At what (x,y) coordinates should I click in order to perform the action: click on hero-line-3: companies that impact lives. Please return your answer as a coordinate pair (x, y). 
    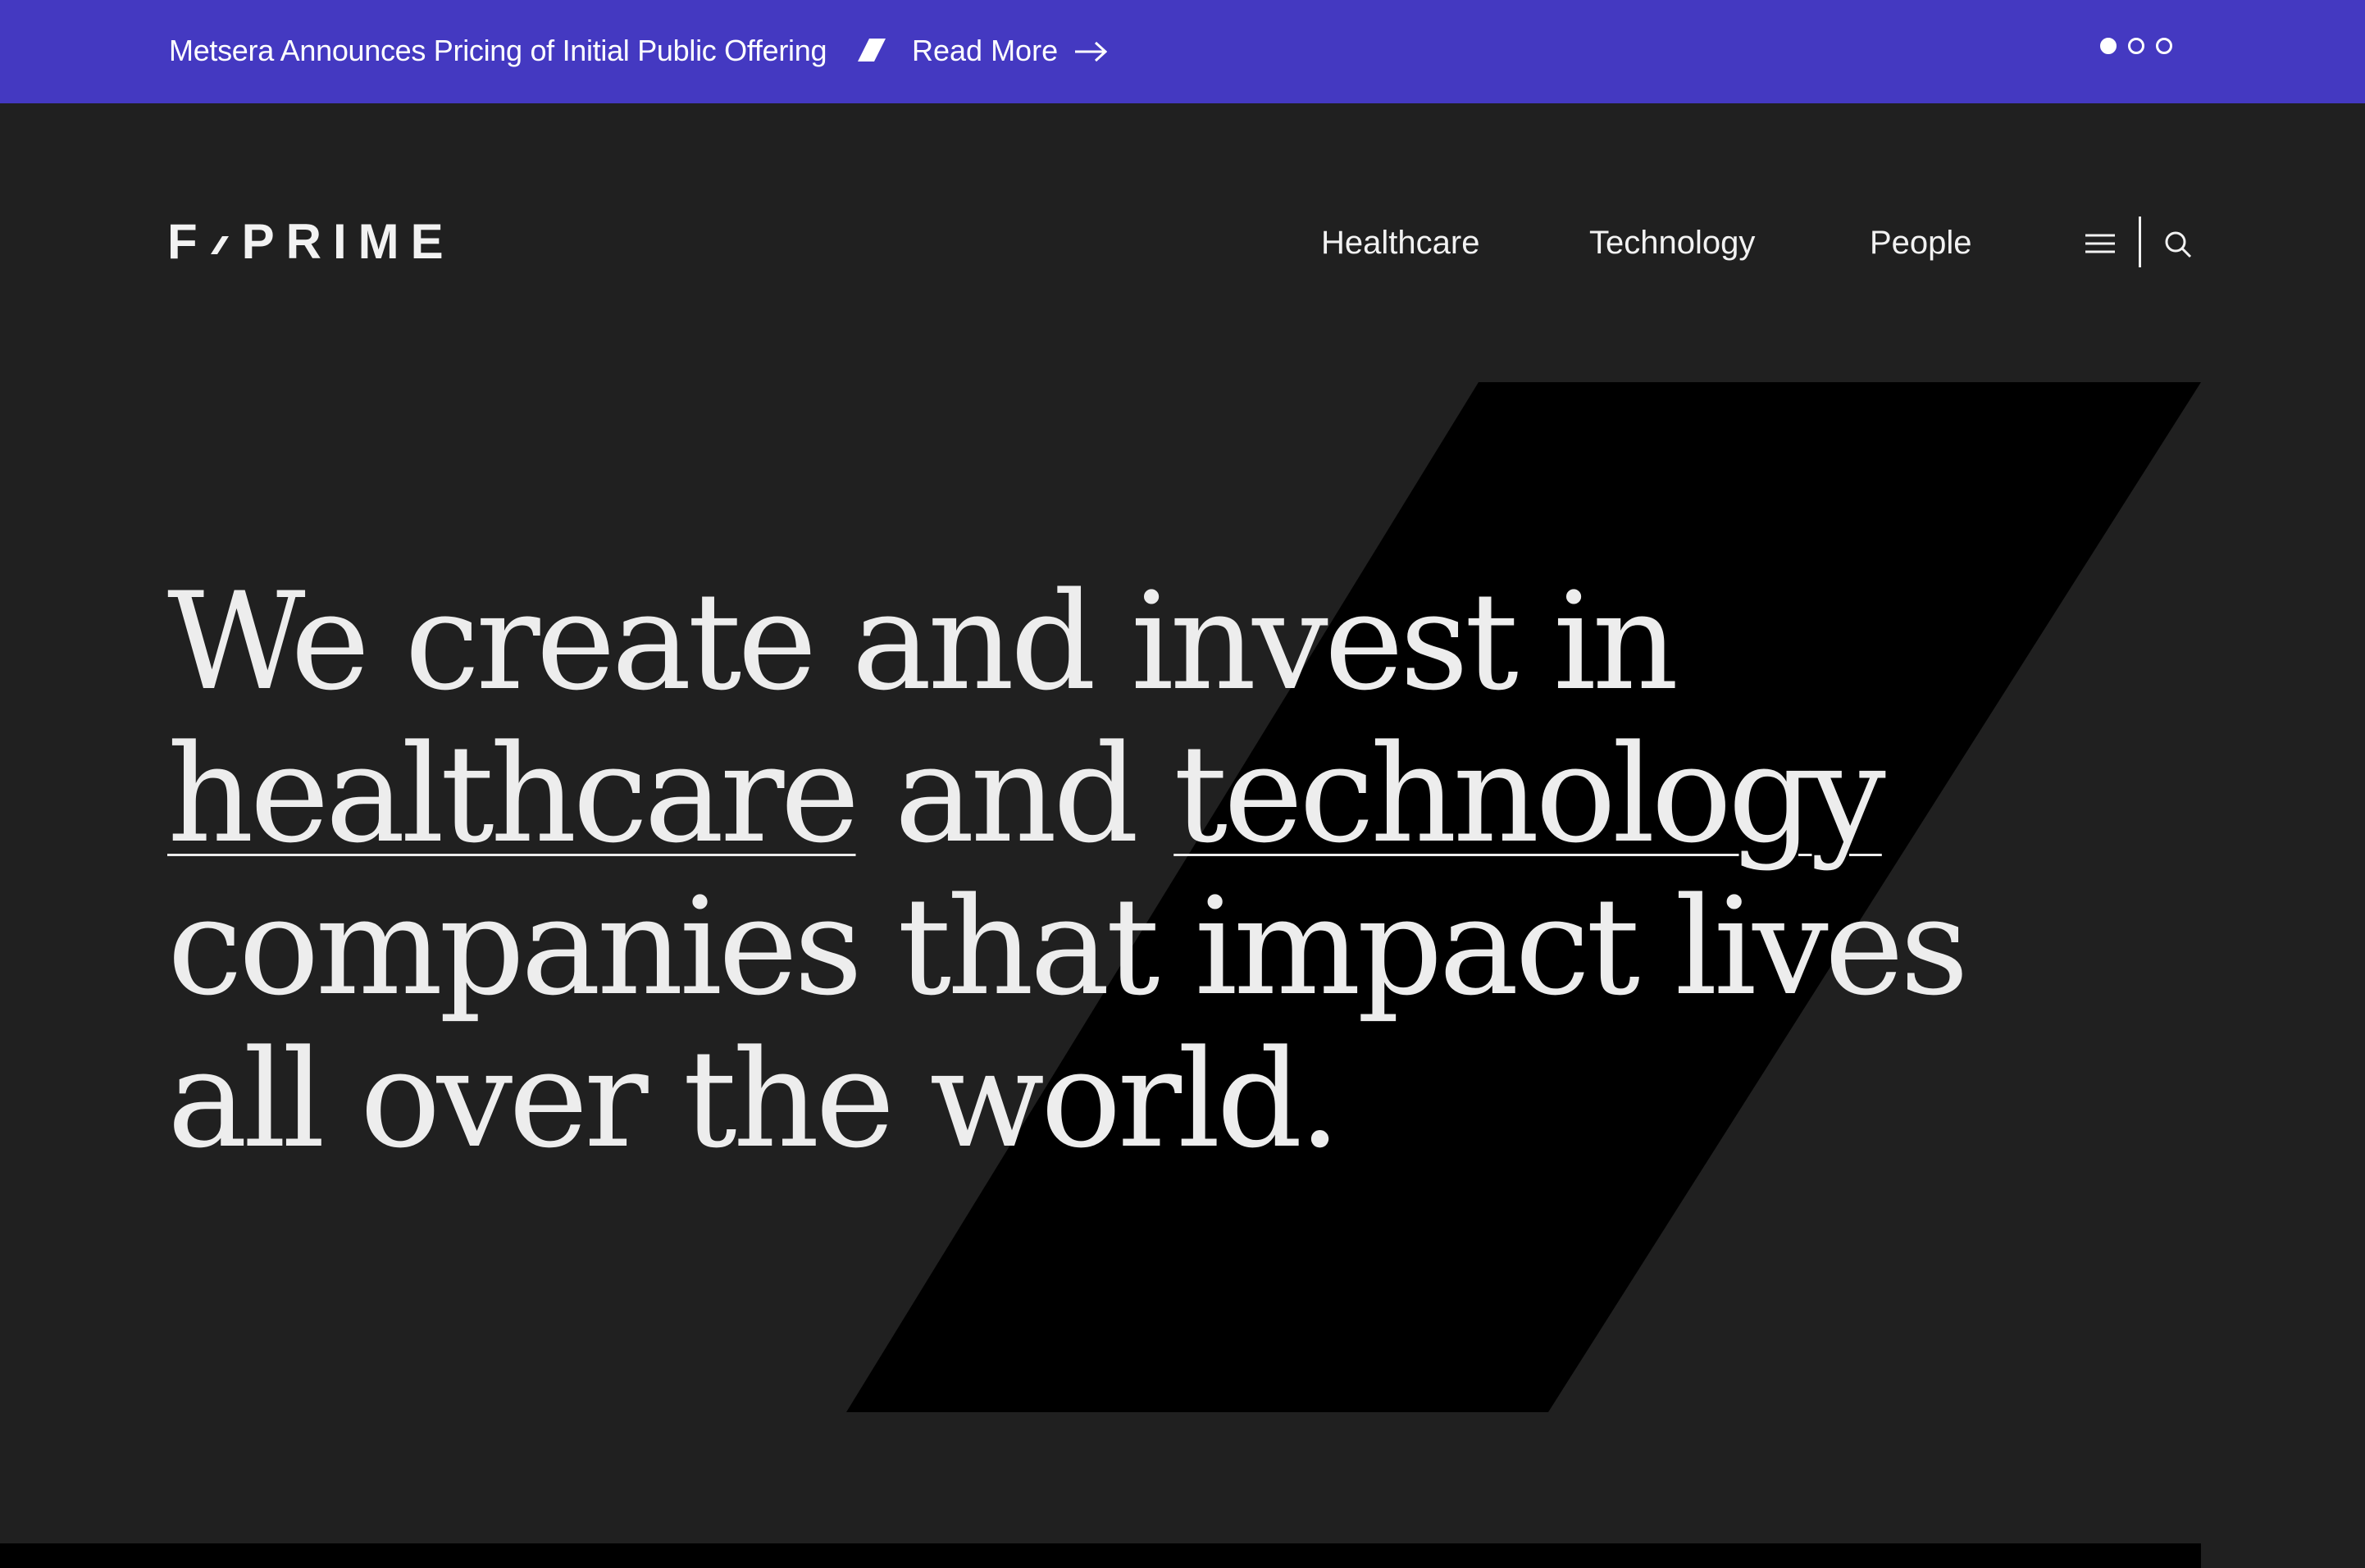
    Looking at the image, I should click on (1068, 947).